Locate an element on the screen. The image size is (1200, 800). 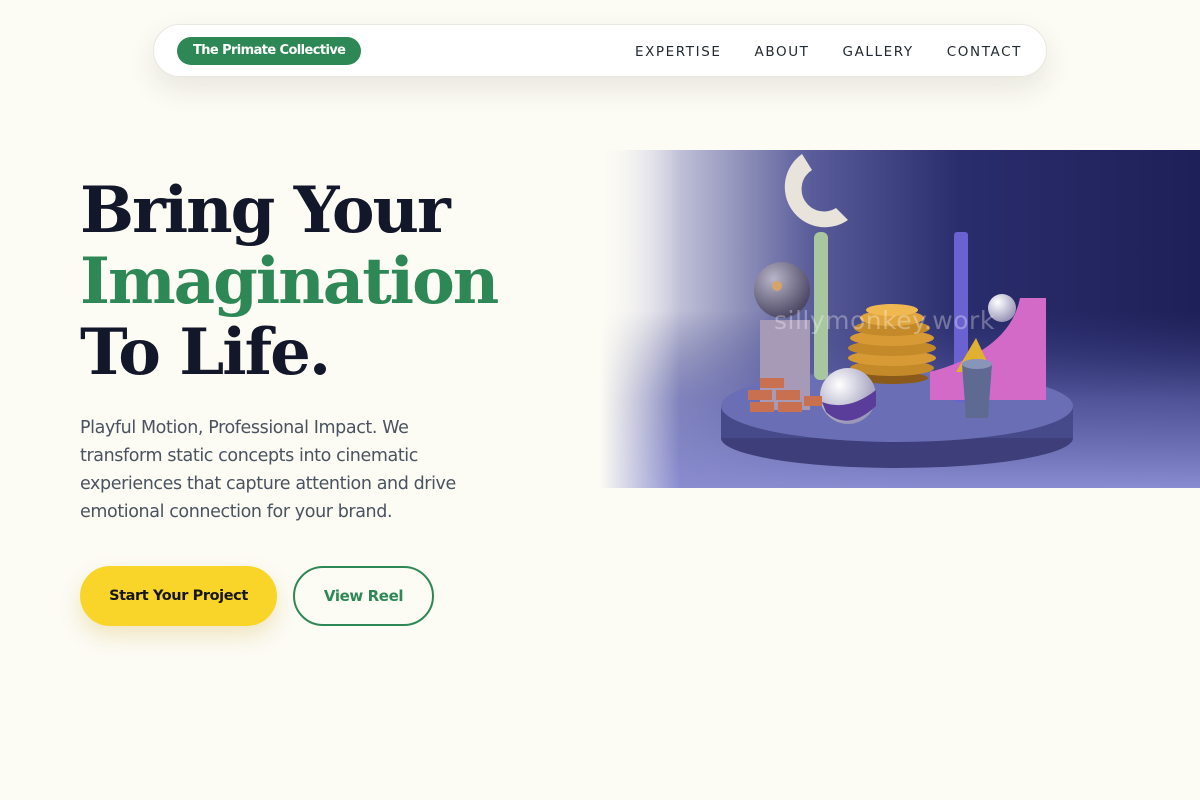
nav-link-contact: CONTACT is located at coordinates (984, 52).